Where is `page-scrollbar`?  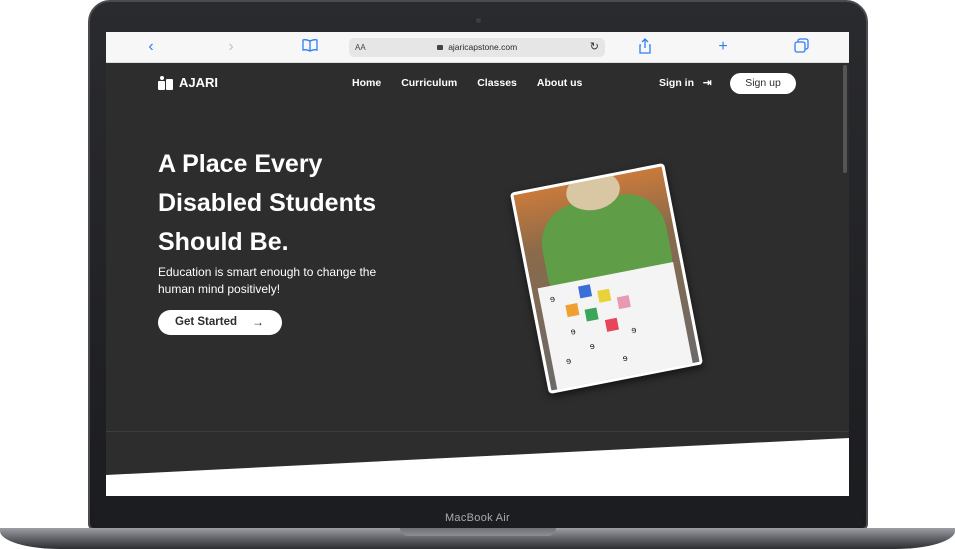 page-scrollbar is located at coordinates (845, 119).